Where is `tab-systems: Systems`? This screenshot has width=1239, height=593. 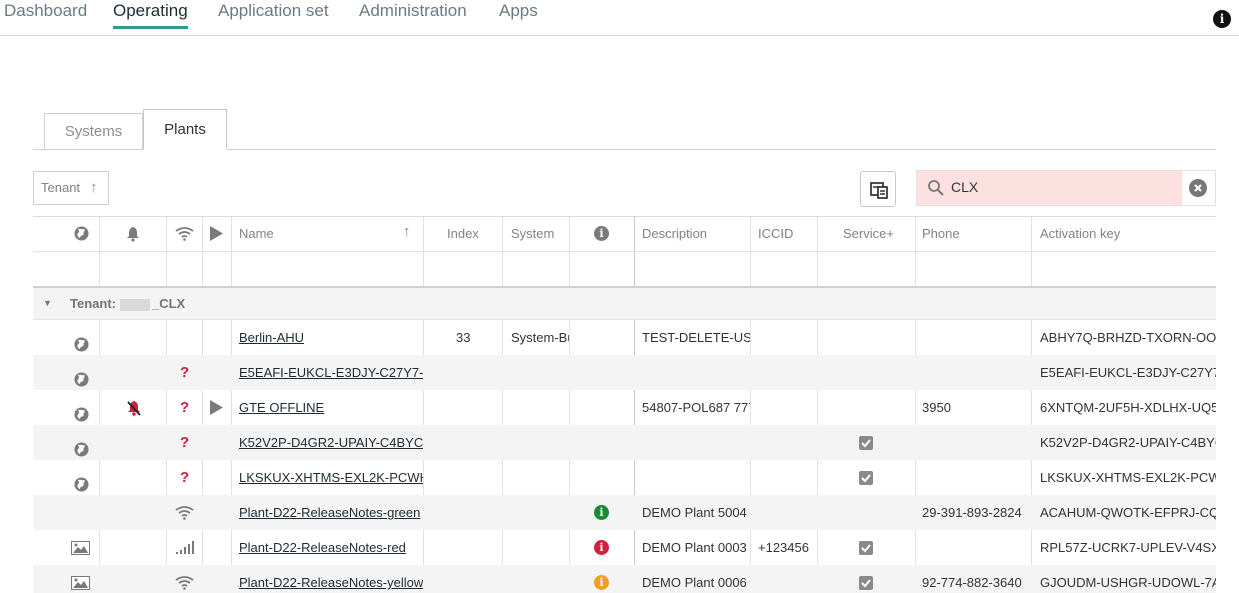 tab-systems: Systems is located at coordinates (93, 131).